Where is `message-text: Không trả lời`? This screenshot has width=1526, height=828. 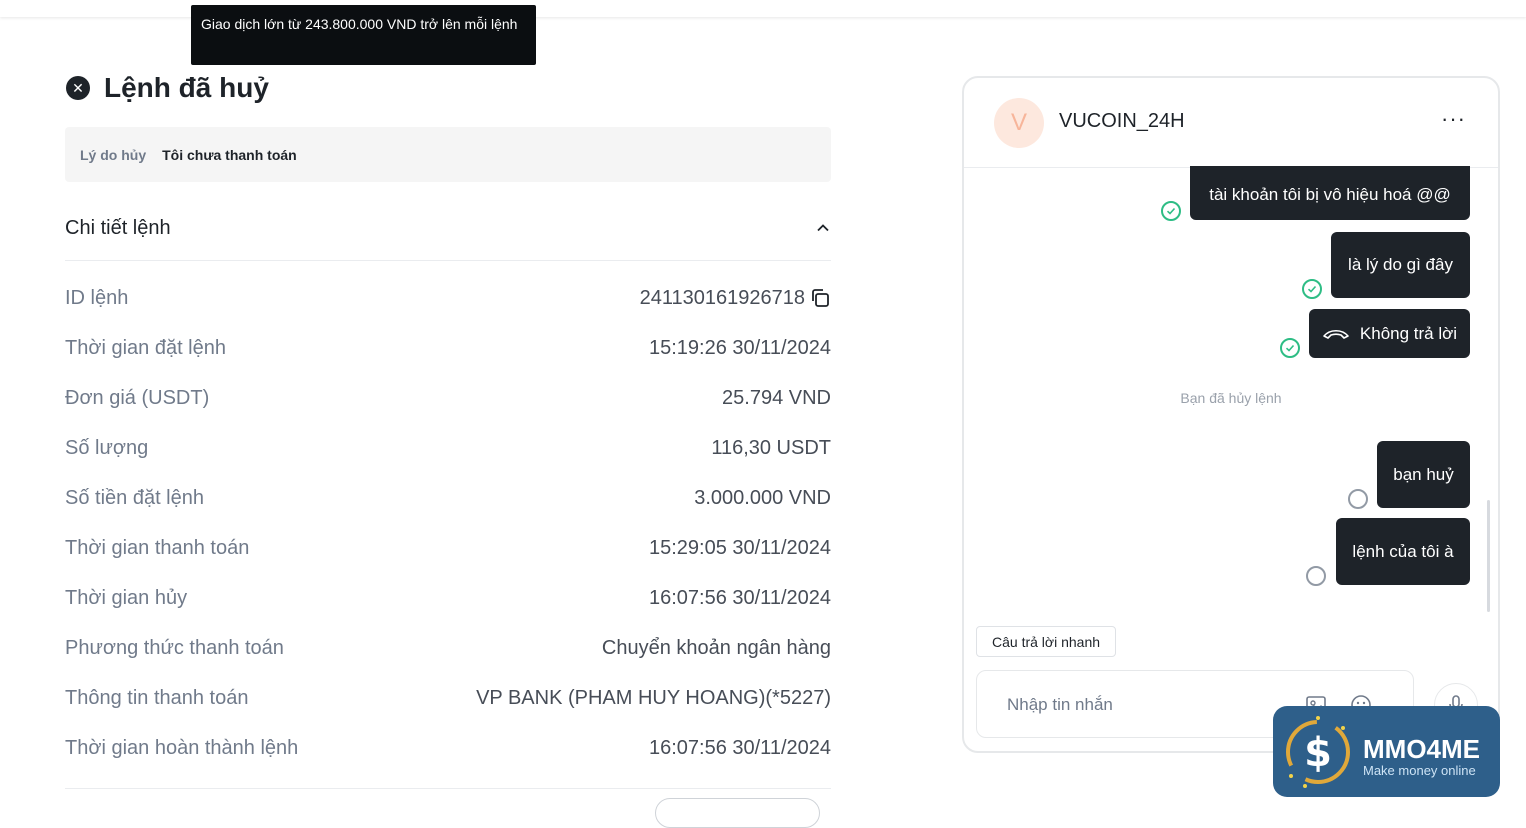
message-text: Không trả lời is located at coordinates (1408, 333).